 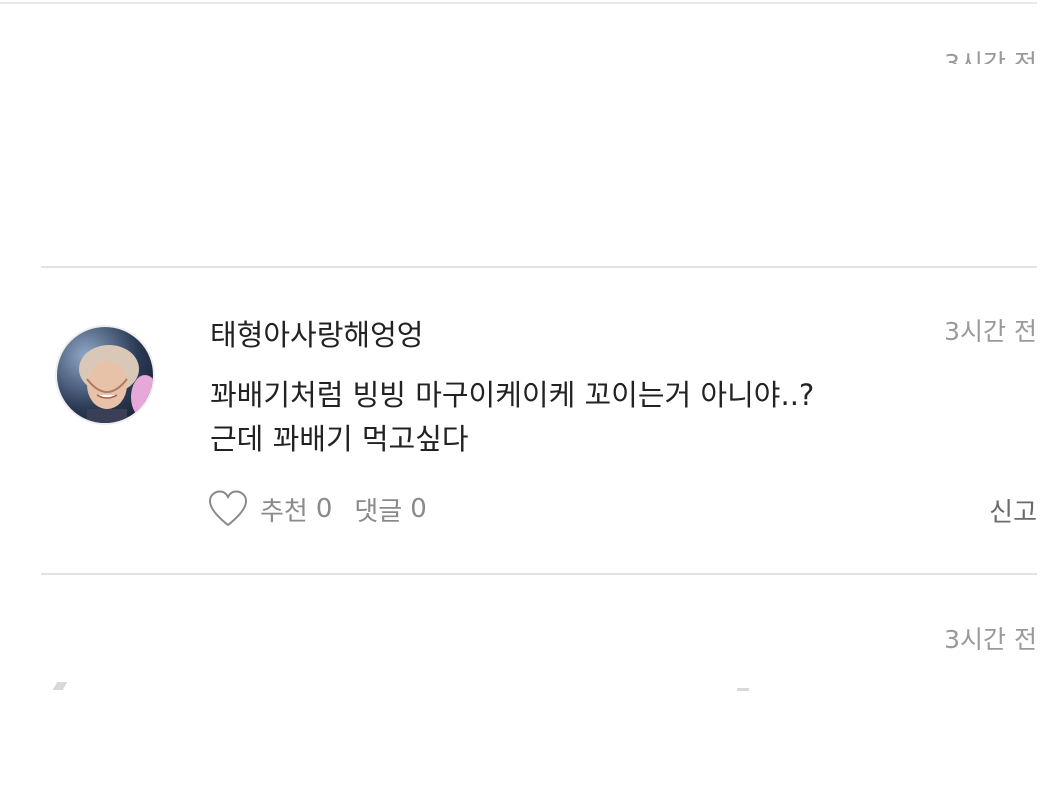 I want to click on bottom-comment-timestamp: 3시간 전, so click(x=990, y=639).